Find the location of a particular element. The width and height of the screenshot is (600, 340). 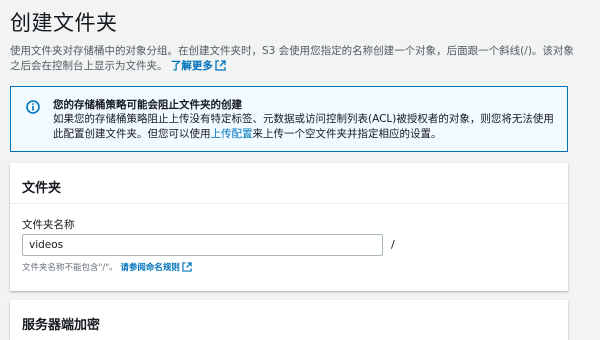

folder-name-input is located at coordinates (202, 245).